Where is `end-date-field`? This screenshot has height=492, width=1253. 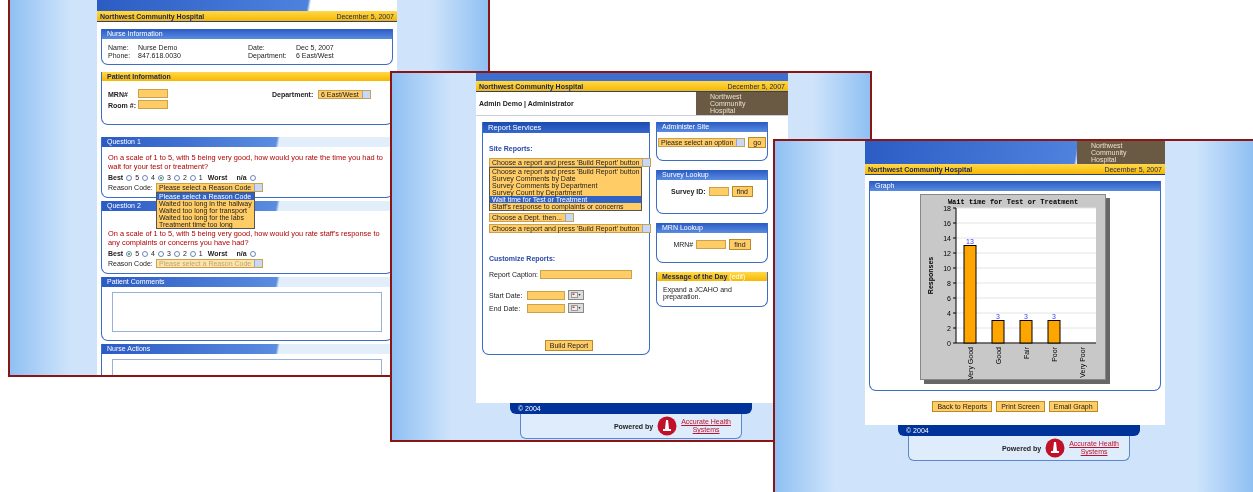
end-date-field is located at coordinates (546, 308).